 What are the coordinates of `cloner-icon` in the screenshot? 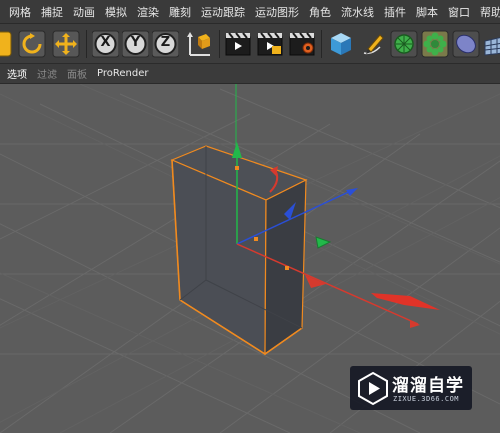 It's located at (435, 44).